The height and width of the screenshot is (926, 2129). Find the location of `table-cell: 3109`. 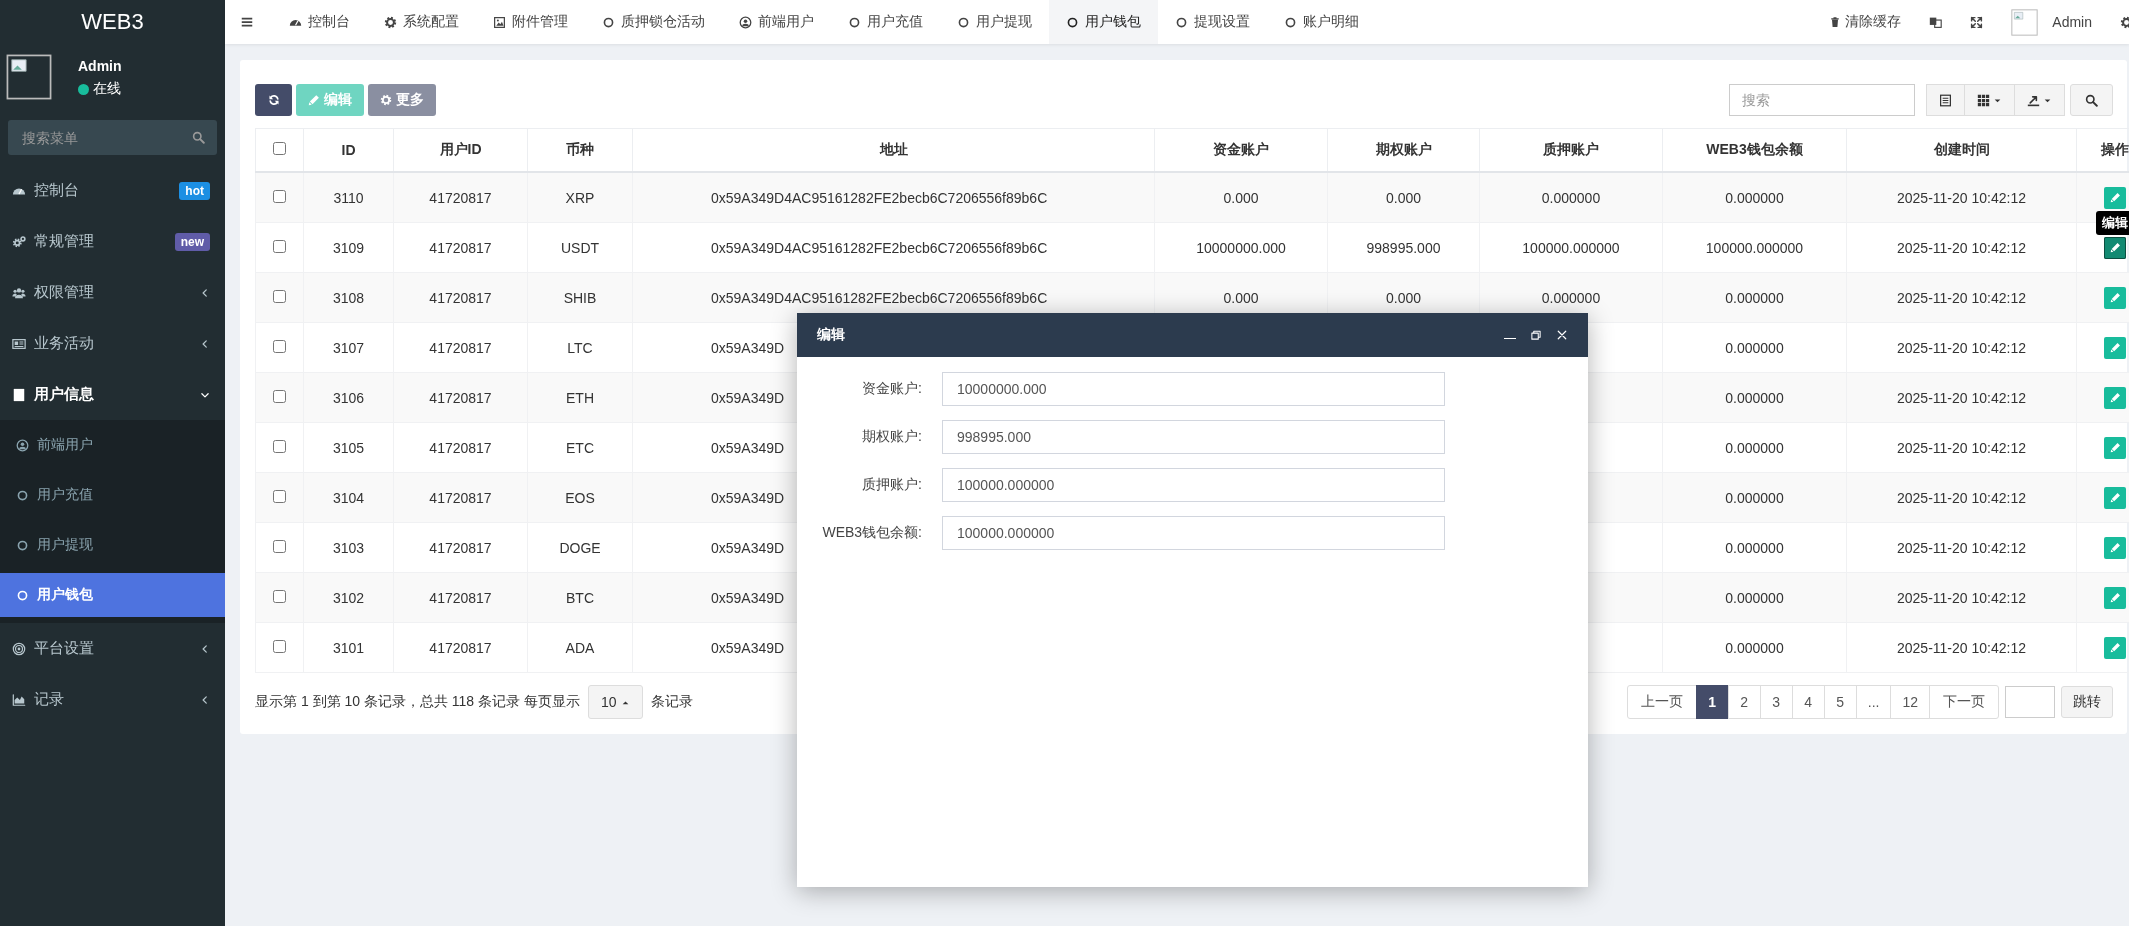

table-cell: 3109 is located at coordinates (348, 247).